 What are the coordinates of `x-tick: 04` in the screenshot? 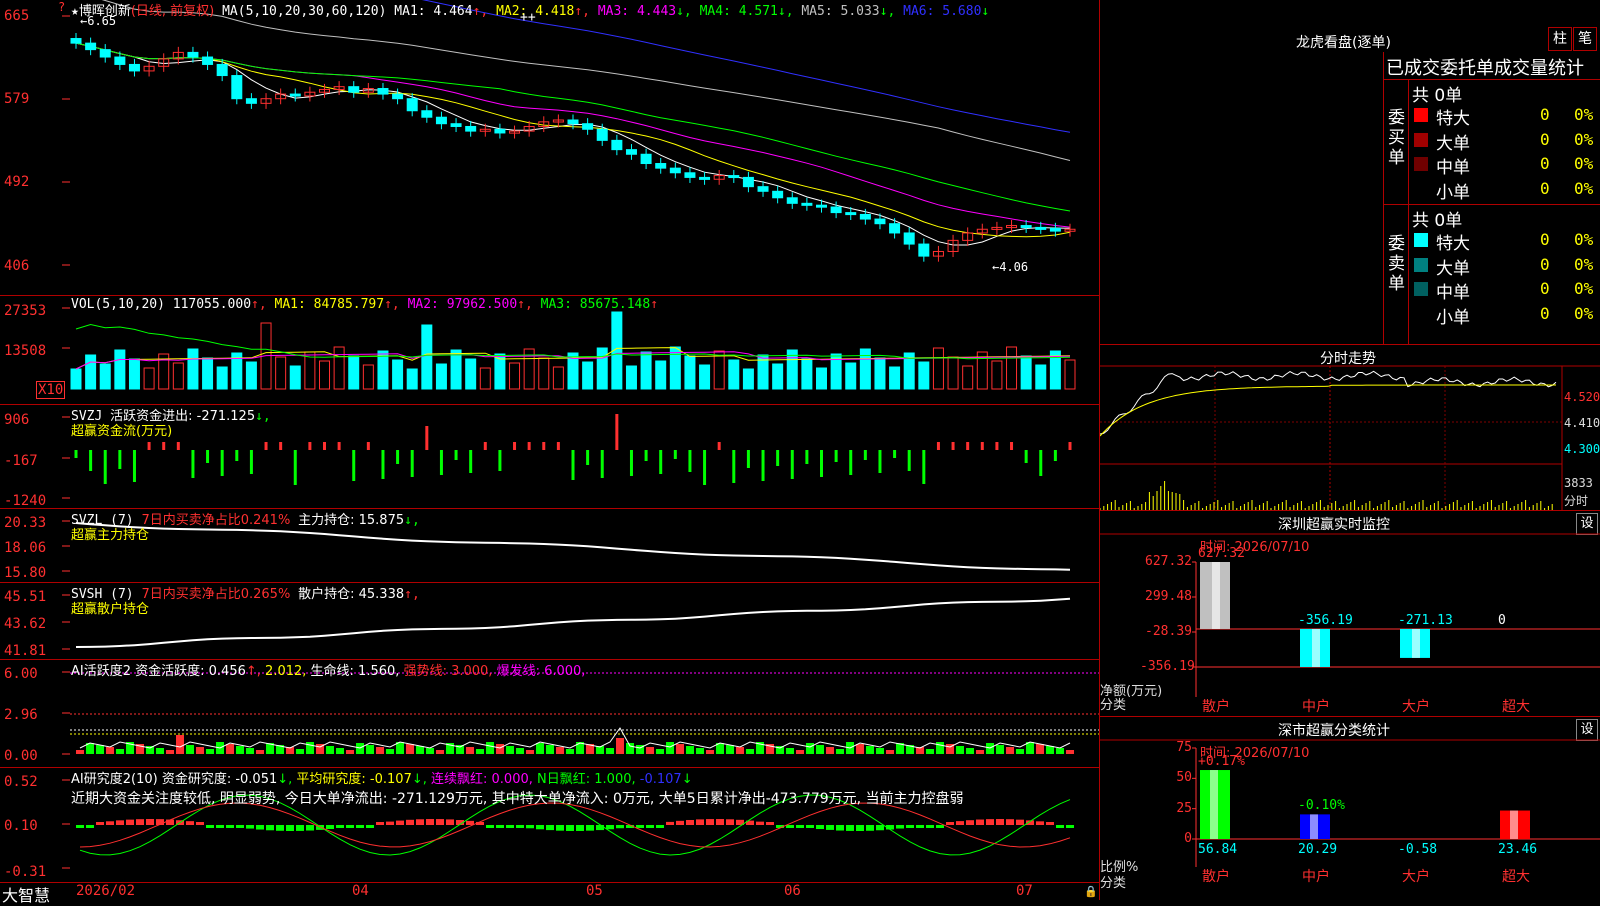 It's located at (360, 891).